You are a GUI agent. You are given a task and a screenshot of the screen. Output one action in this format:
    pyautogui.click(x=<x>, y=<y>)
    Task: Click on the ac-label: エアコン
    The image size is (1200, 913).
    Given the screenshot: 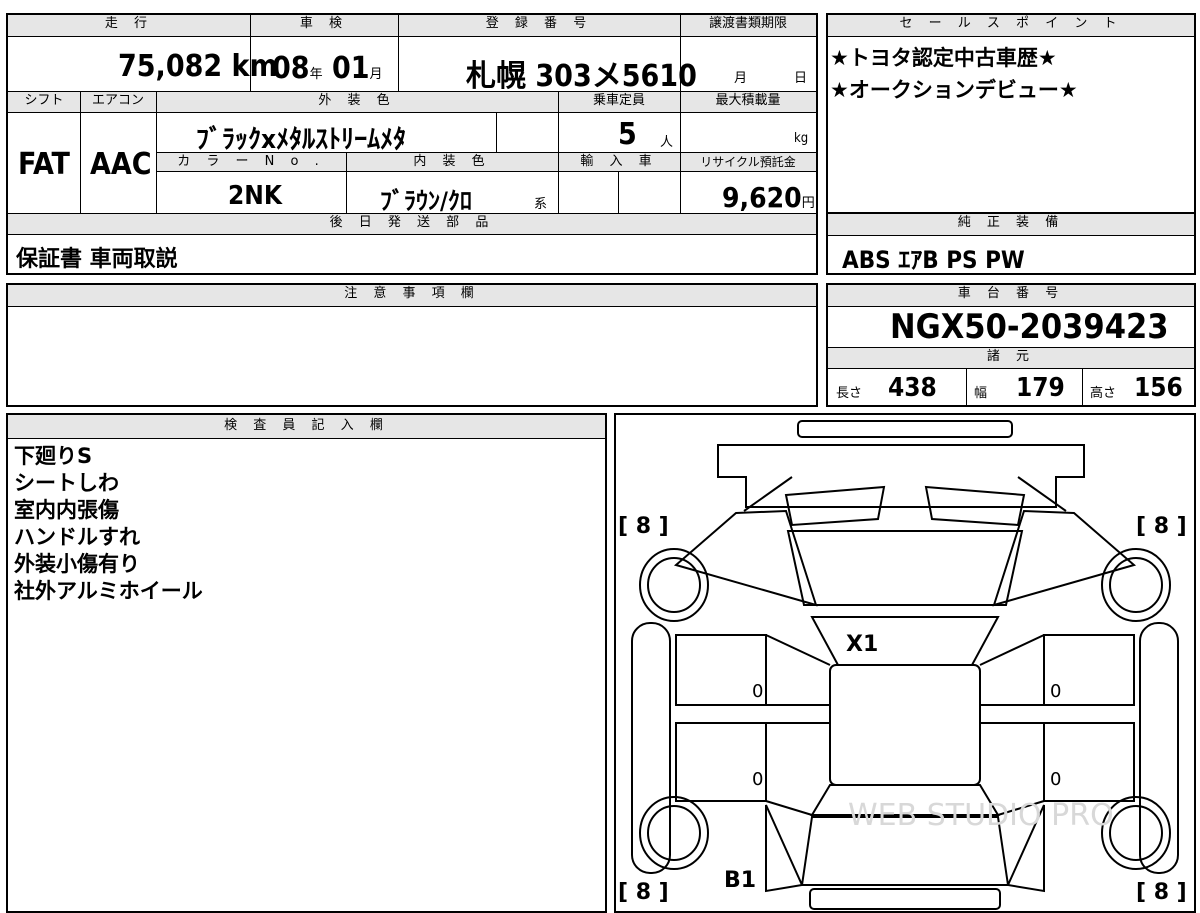 What is the action you would take?
    pyautogui.click(x=118, y=102)
    